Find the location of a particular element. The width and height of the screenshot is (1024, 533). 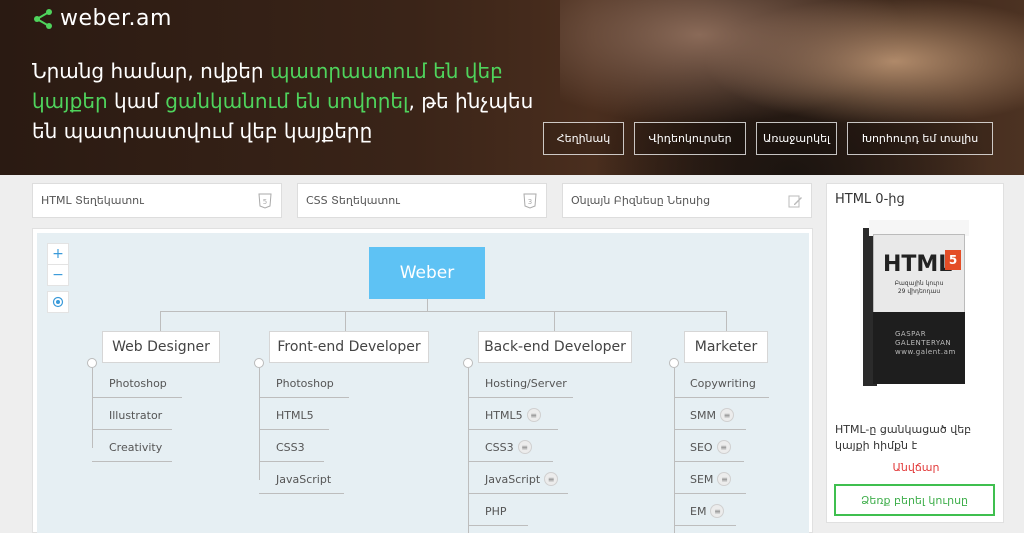

headline-highlight: կայքեր is located at coordinates (70, 101).